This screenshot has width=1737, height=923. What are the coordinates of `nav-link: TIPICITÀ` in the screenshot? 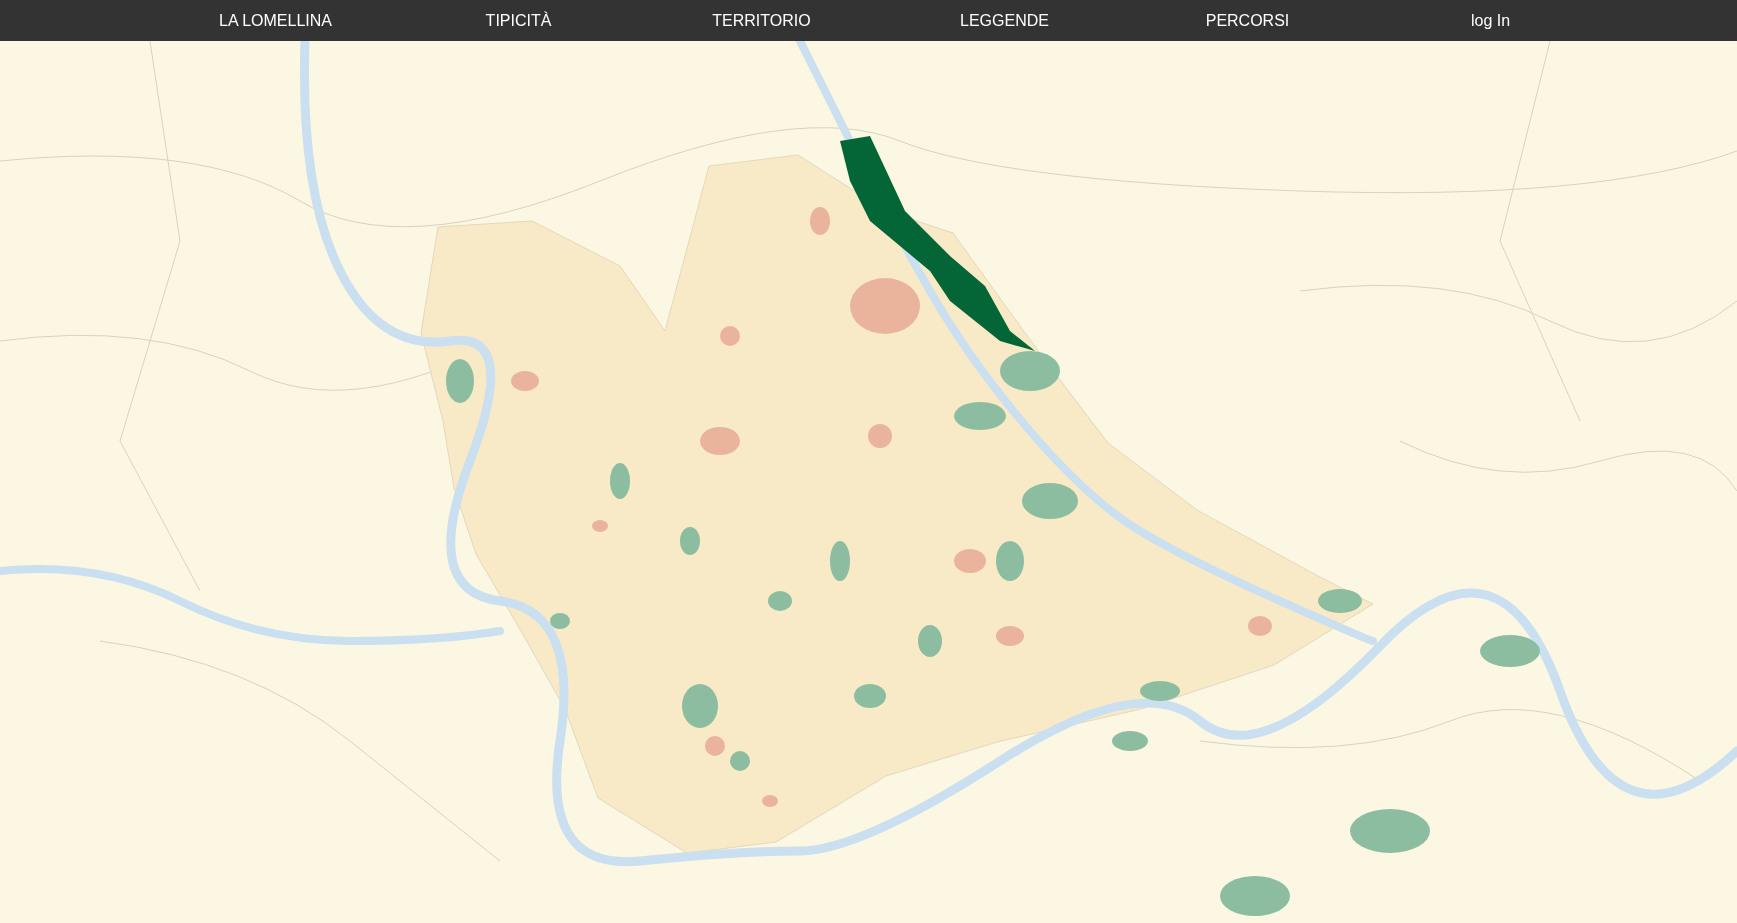 It's located at (518, 20).